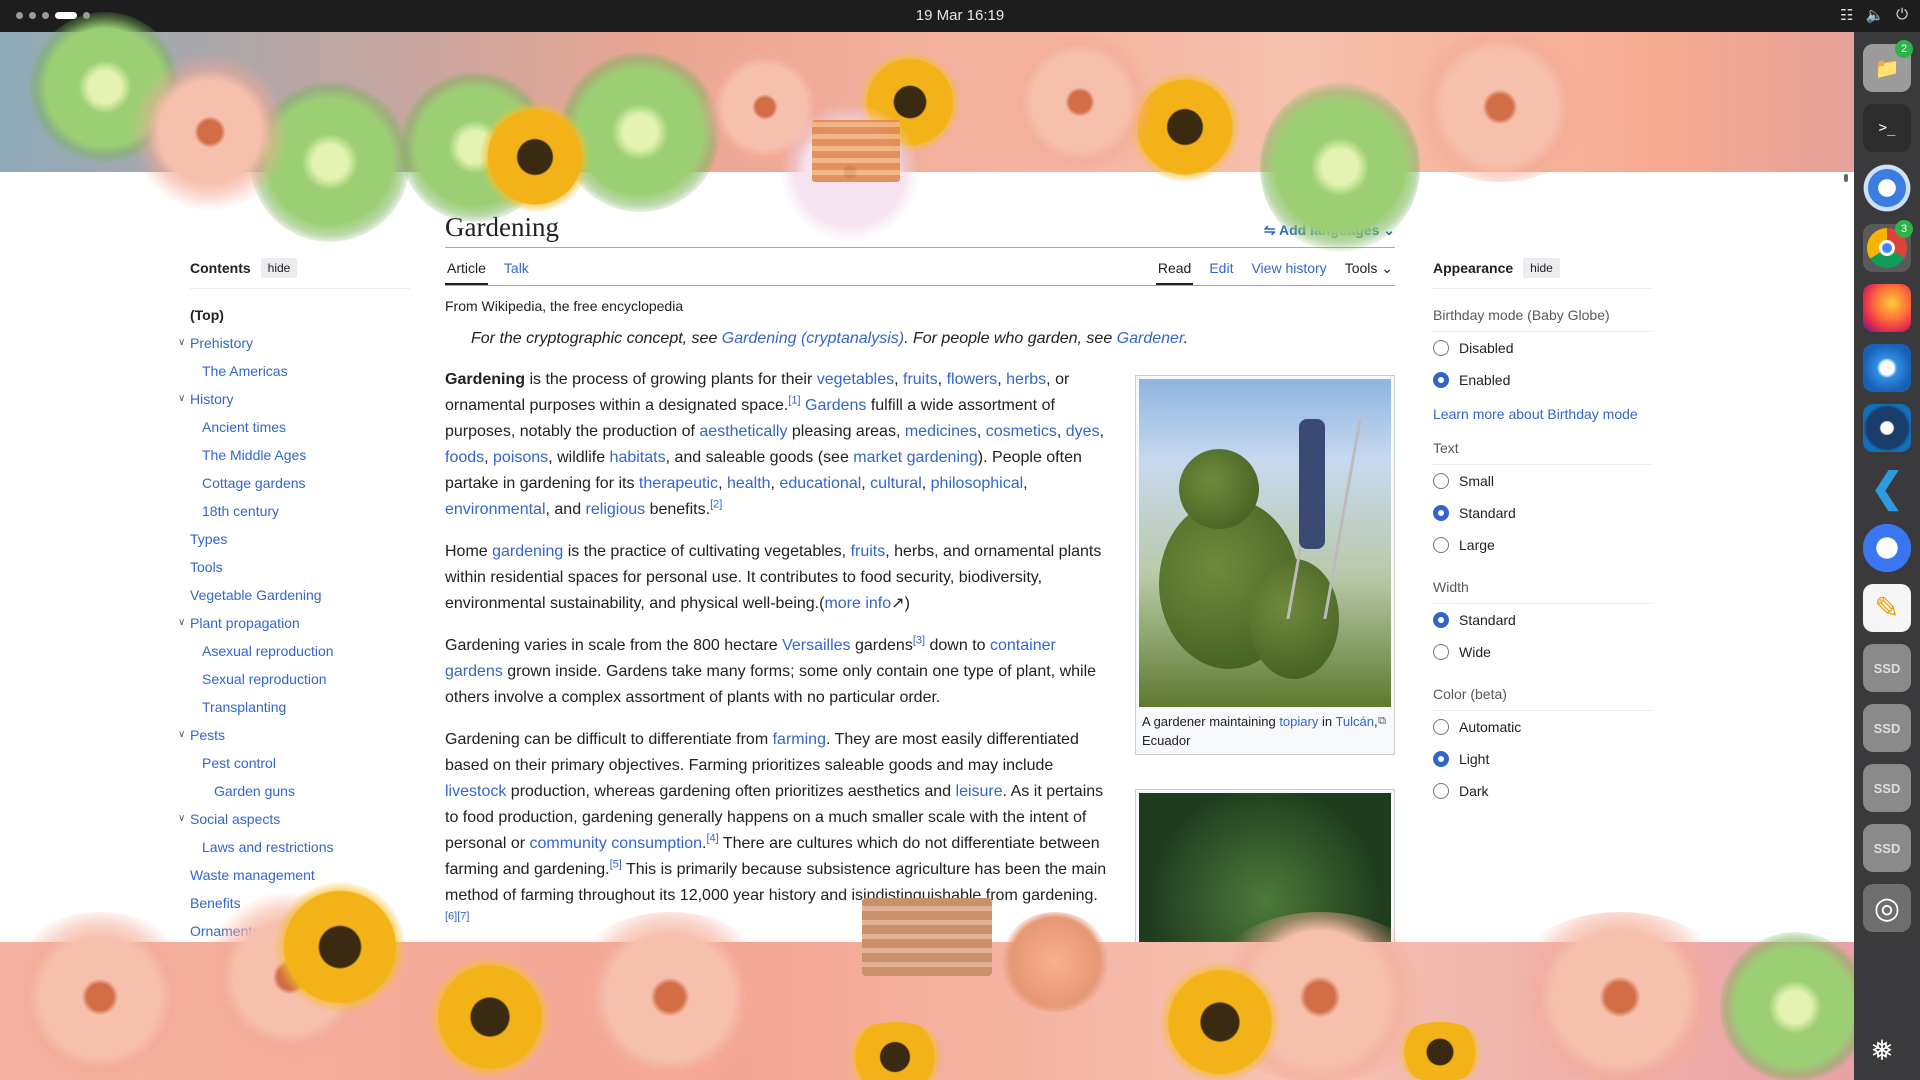 The height and width of the screenshot is (1080, 1920). What do you see at coordinates (1888, 246) in the screenshot?
I see `chrome-icon: 3` at bounding box center [1888, 246].